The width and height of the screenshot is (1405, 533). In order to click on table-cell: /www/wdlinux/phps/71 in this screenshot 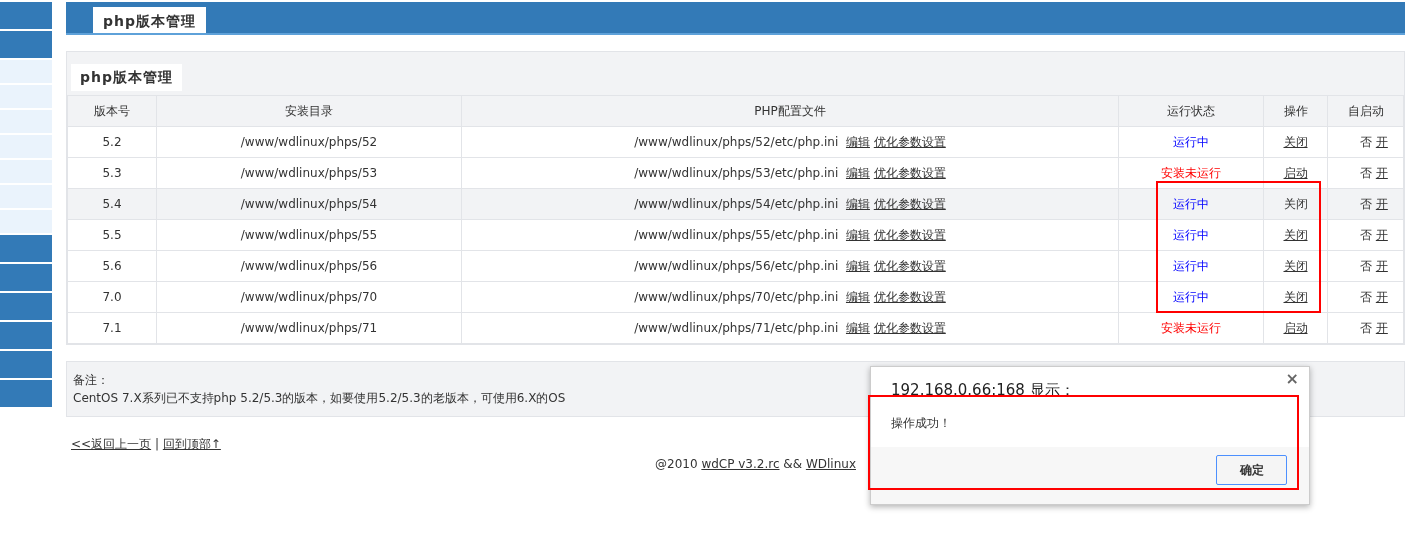, I will do `click(309, 328)`.